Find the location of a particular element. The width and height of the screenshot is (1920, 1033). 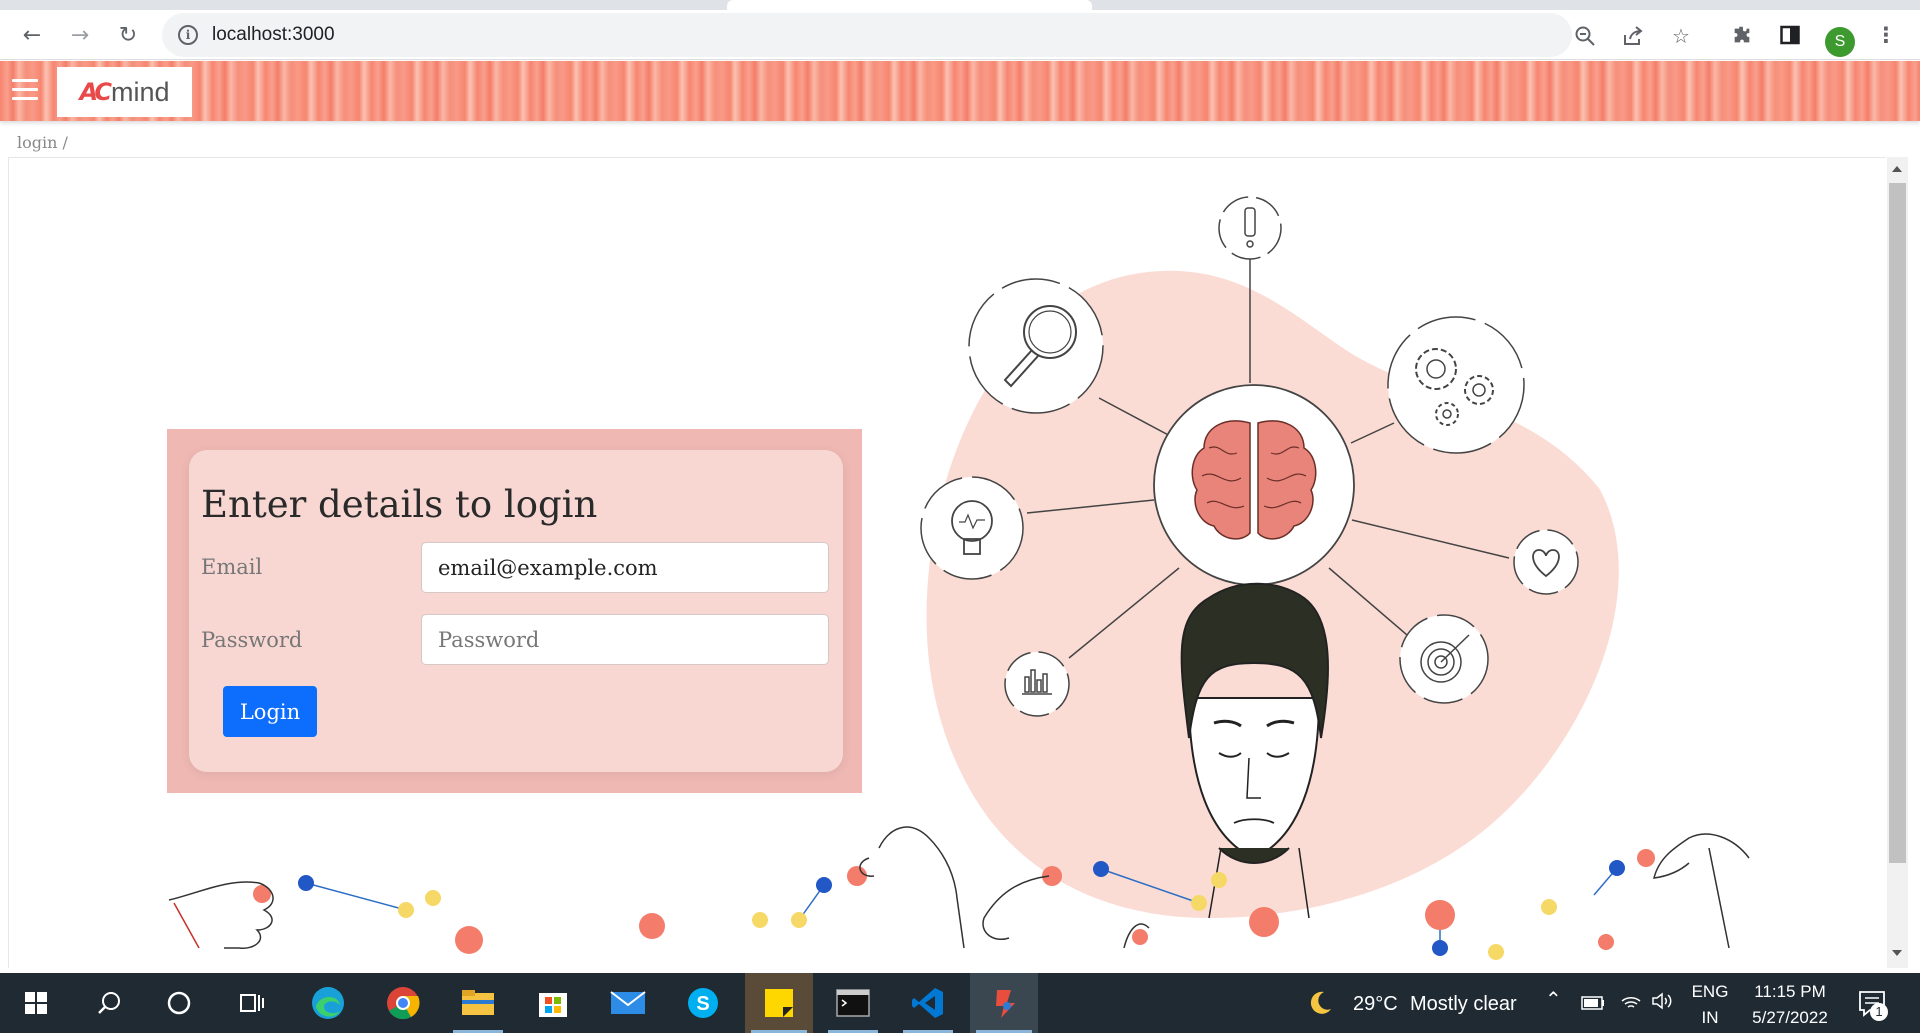

language-code: ENG is located at coordinates (1710, 992).